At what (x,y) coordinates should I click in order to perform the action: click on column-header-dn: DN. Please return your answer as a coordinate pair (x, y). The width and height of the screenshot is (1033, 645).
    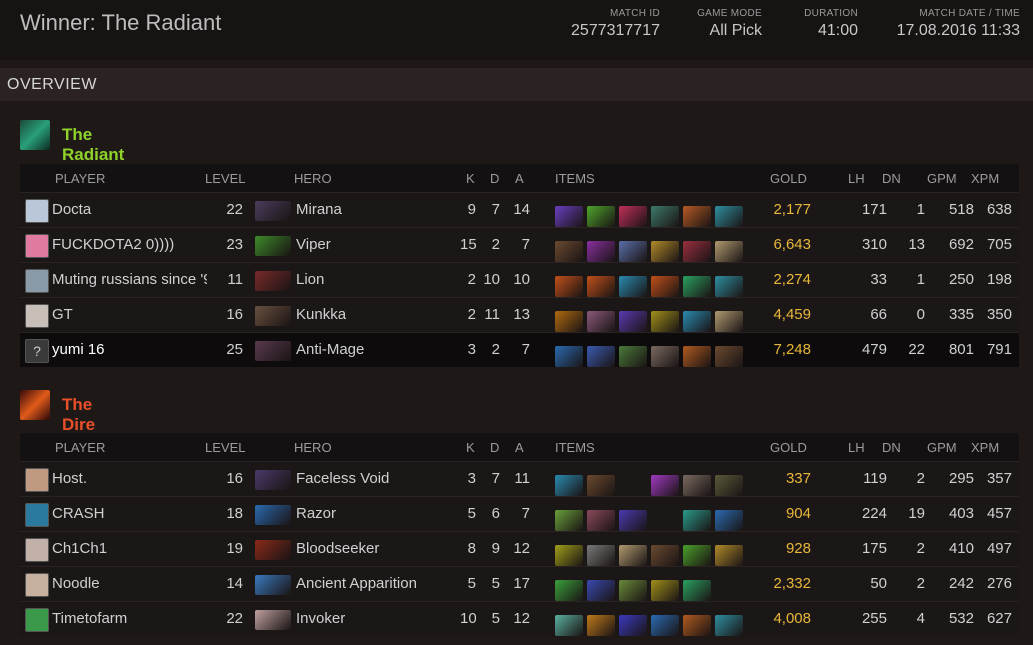
    Looking at the image, I should click on (891, 178).